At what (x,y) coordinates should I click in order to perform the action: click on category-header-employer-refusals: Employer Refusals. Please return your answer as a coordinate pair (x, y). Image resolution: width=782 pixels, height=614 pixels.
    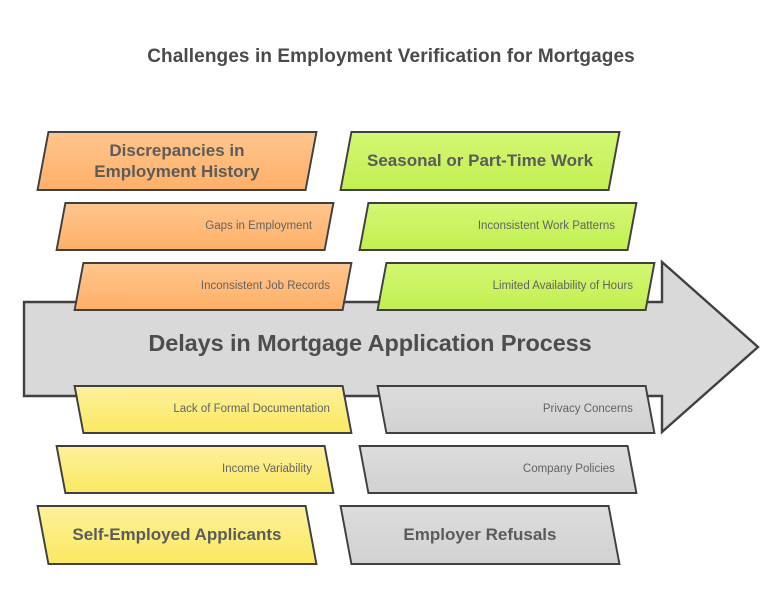
    Looking at the image, I should click on (480, 535).